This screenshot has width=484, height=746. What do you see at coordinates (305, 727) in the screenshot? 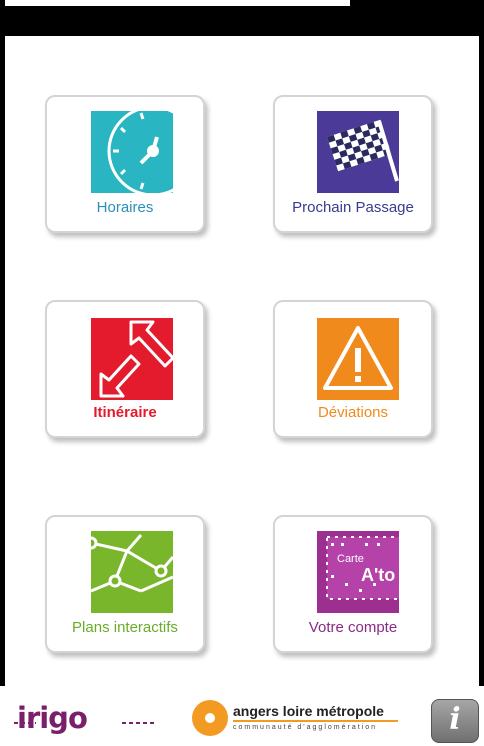
I see `metro-logo-subtitle: communauté d'agglomération` at bounding box center [305, 727].